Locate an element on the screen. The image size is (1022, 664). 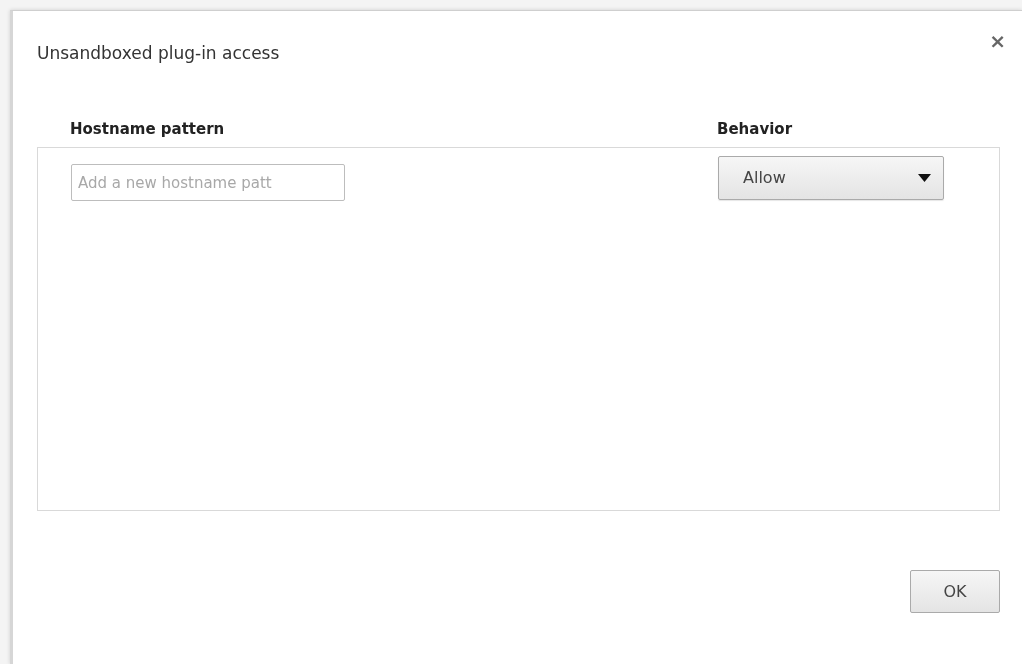
ok-button: OK is located at coordinates (955, 592).